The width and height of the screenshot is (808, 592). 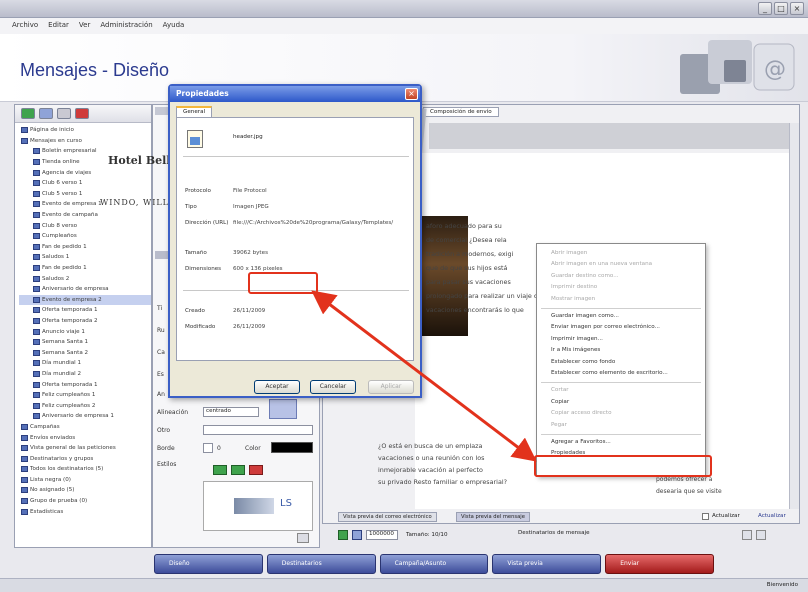 What do you see at coordinates (85, 141) in the screenshot?
I see `tree-item: Mensajes en curso` at bounding box center [85, 141].